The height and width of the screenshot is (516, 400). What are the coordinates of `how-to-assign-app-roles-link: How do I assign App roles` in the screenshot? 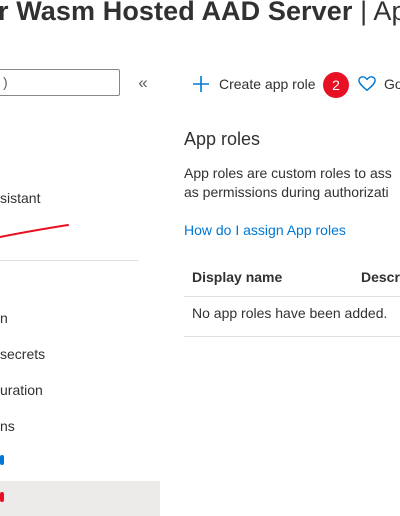 It's located at (265, 230).